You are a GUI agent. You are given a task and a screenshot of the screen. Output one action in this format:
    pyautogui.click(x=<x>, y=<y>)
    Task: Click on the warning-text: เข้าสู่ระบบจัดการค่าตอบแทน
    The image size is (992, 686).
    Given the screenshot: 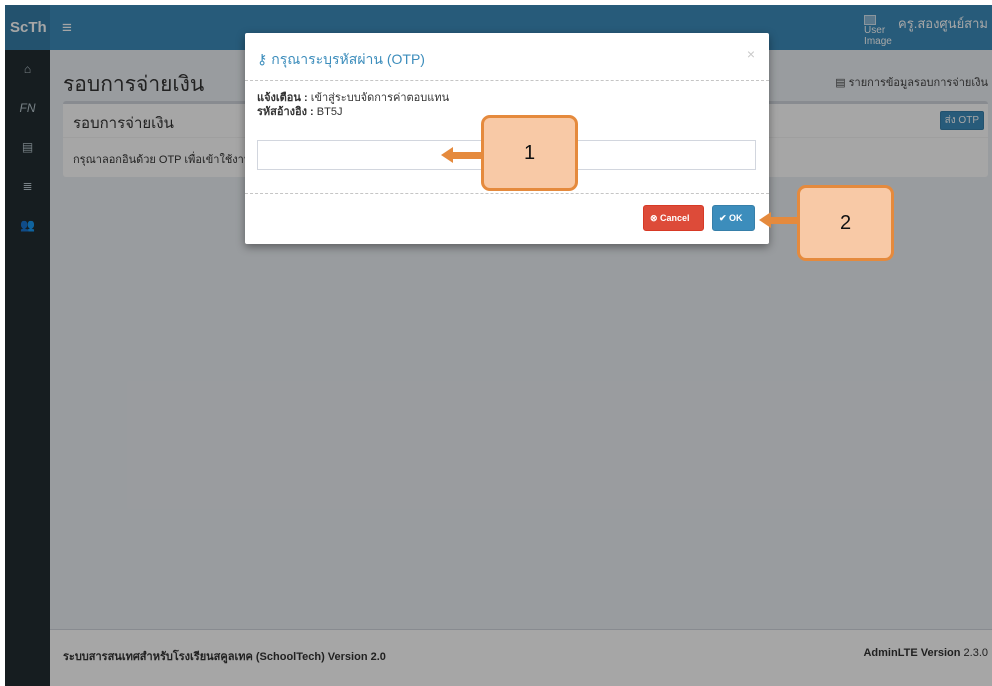 What is the action you would take?
    pyautogui.click(x=380, y=98)
    